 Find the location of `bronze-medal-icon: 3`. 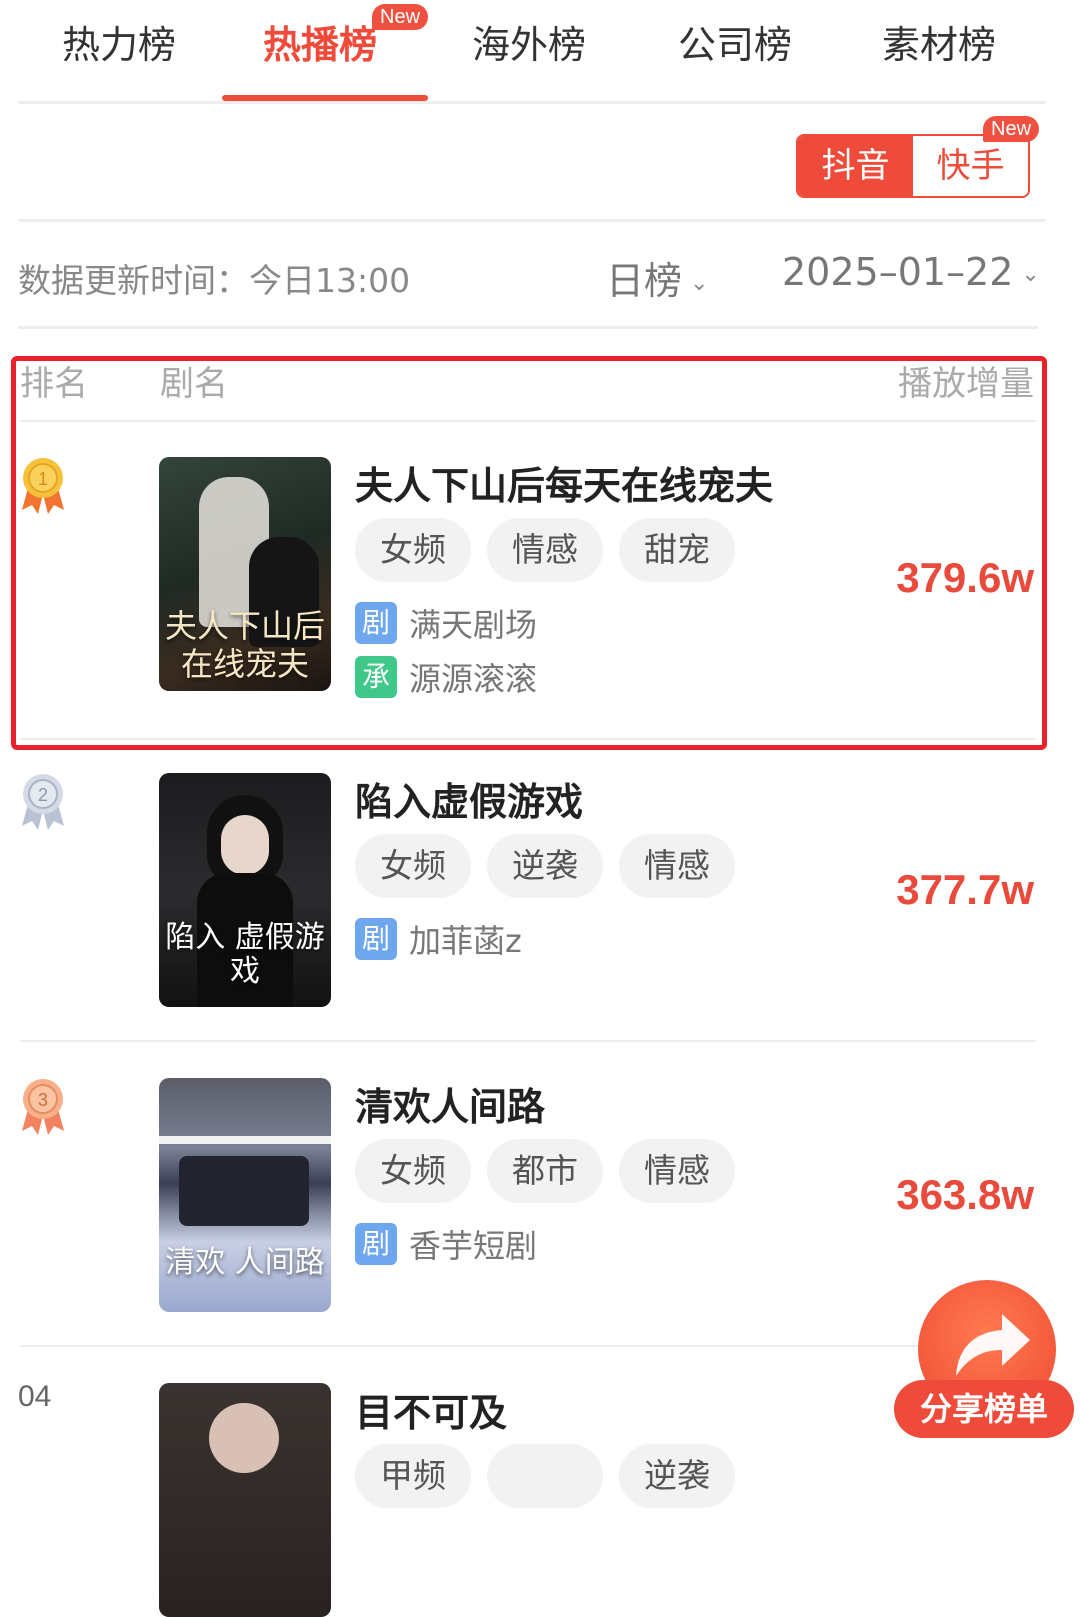

bronze-medal-icon: 3 is located at coordinates (43, 1107).